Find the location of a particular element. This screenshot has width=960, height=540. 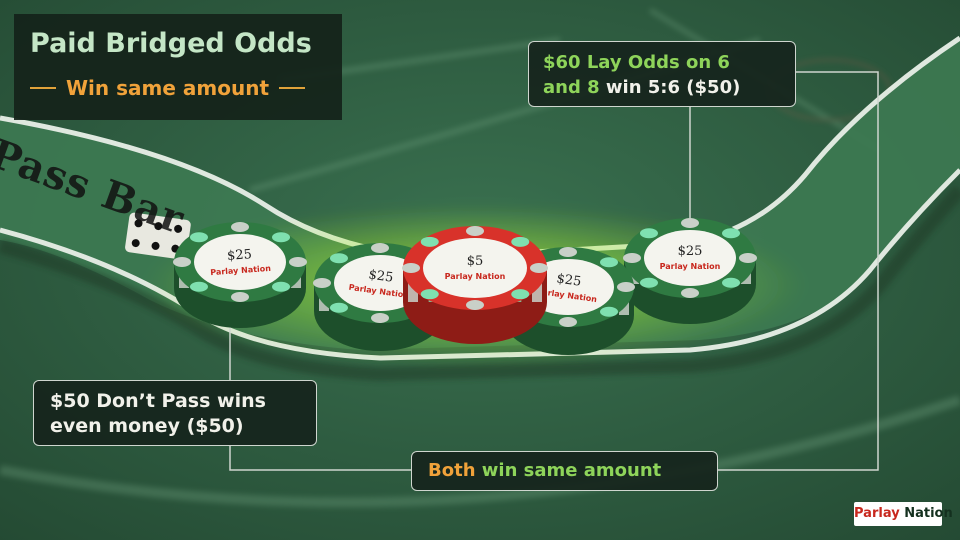

both-win-callout: Both win same amount is located at coordinates (564, 471).